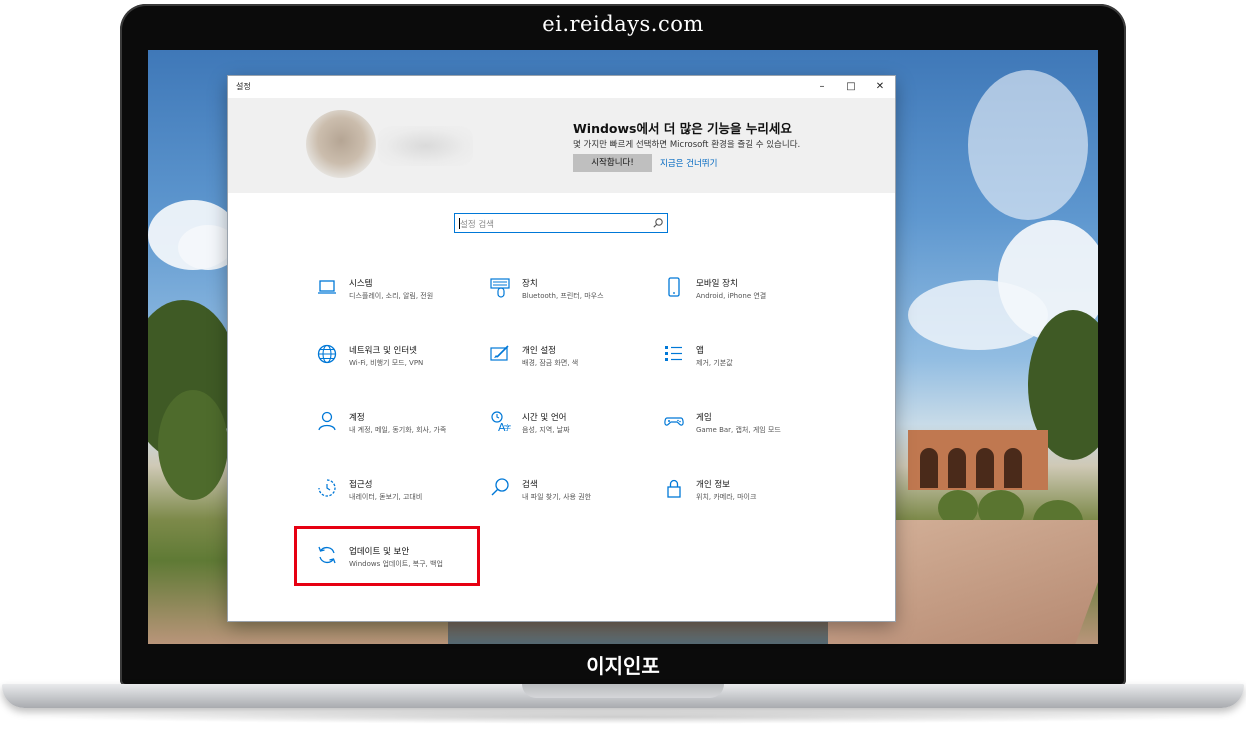 The height and width of the screenshot is (730, 1246). Describe the element at coordinates (738, 430) in the screenshot. I see `category-desc: Game Bar, 캡처, 게임 모드` at that location.